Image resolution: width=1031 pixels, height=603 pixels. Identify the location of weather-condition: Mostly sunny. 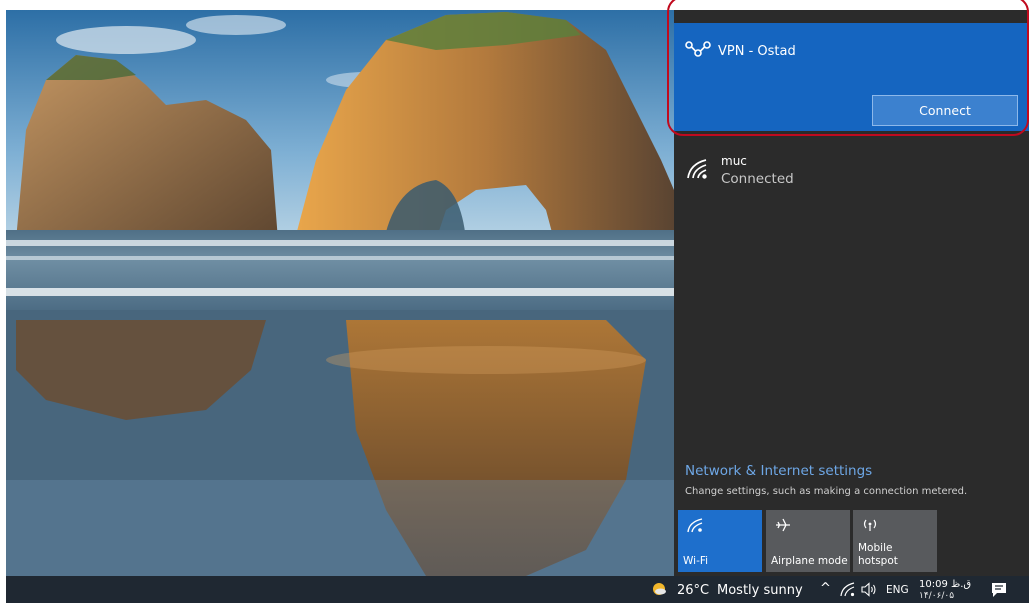
(760, 590).